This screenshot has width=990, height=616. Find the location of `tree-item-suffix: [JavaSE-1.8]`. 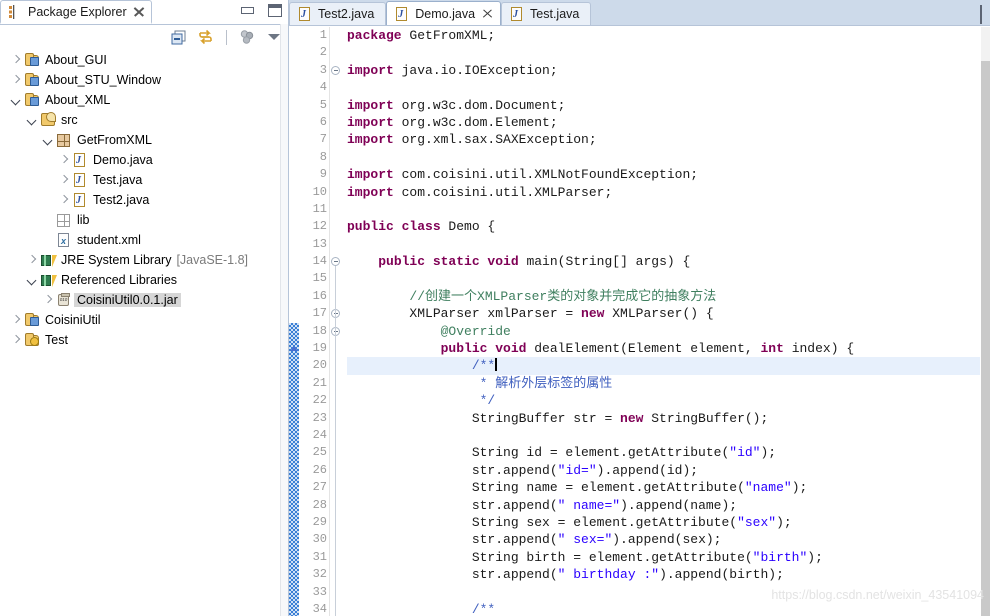

tree-item-suffix: [JavaSE-1.8] is located at coordinates (212, 260).